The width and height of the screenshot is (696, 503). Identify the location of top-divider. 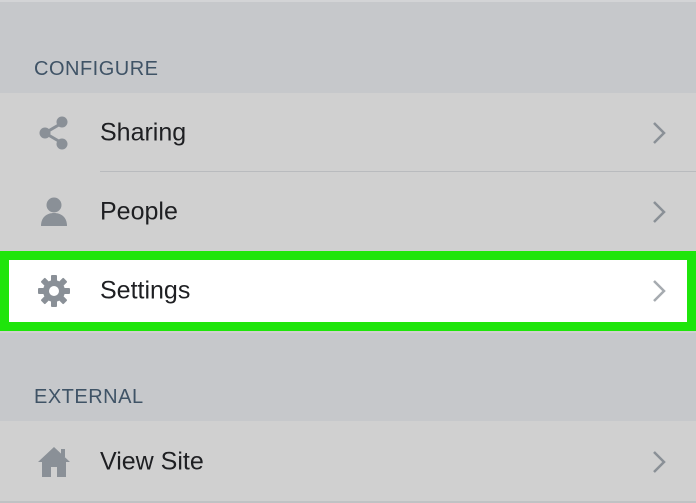
(348, 1).